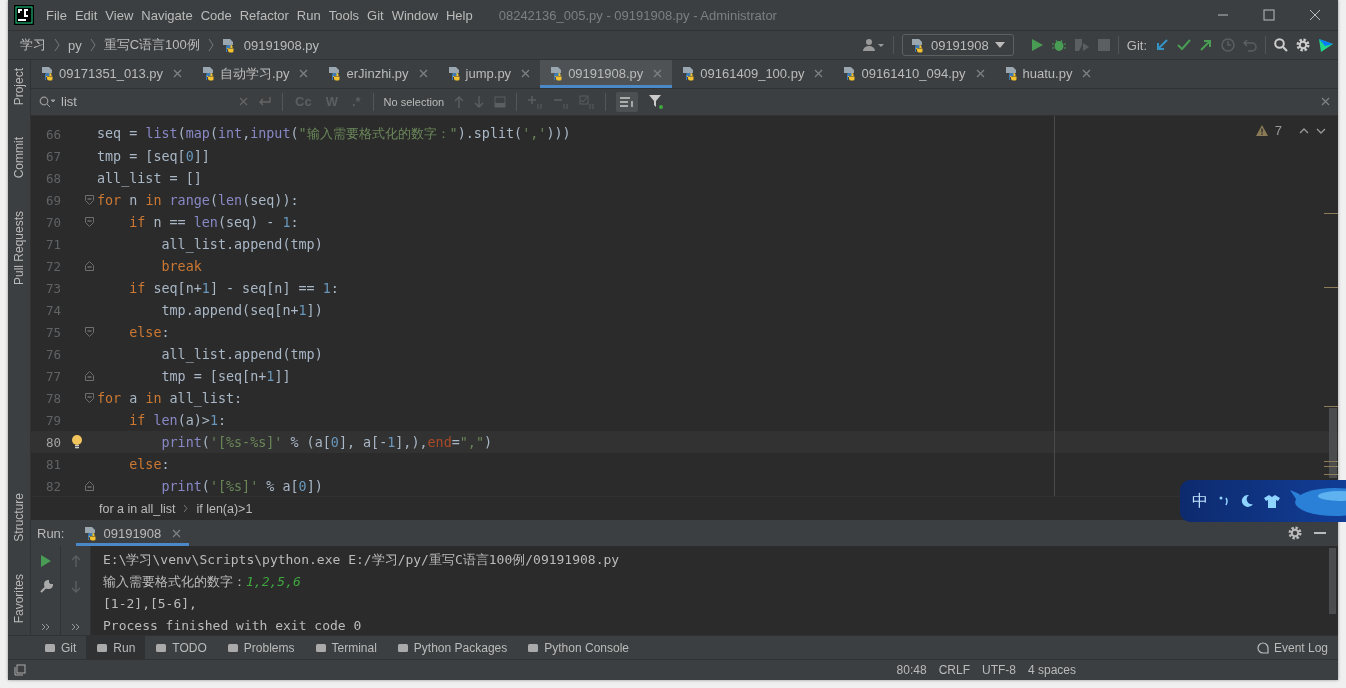 The width and height of the screenshot is (1346, 688). What do you see at coordinates (1320, 533) in the screenshot?
I see `minimize-icon` at bounding box center [1320, 533].